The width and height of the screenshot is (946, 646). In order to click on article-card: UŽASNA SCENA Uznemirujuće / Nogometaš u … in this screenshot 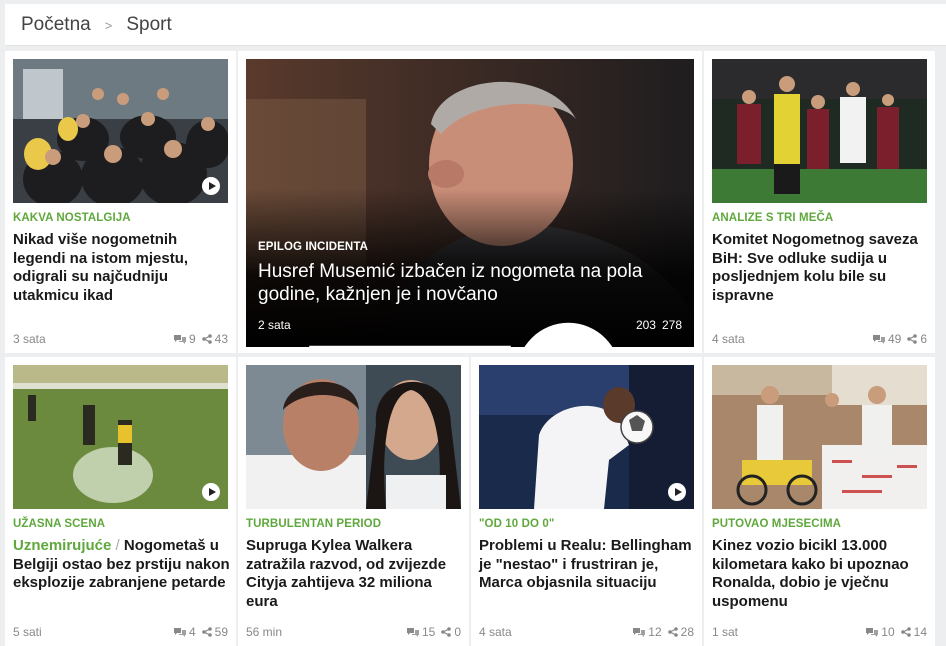, I will do `click(120, 501)`.